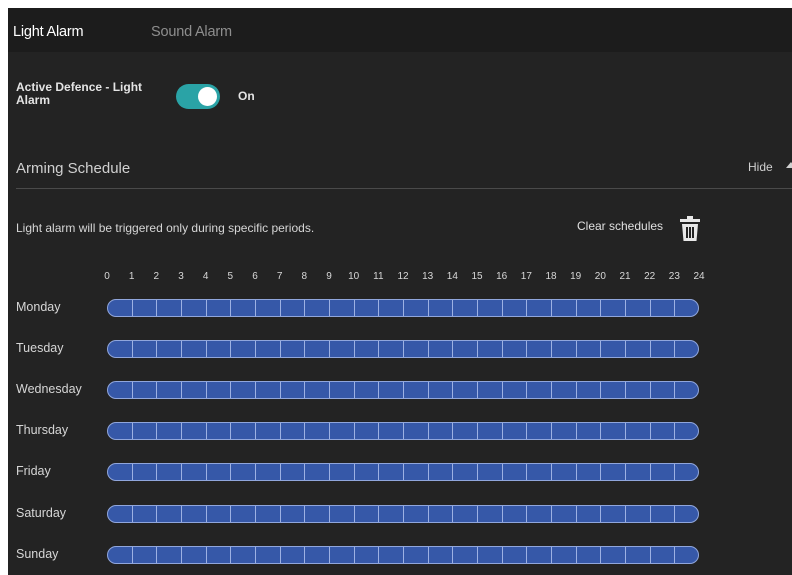 This screenshot has width=792, height=575. I want to click on tab-sound-alarm: Sound Alarm, so click(191, 32).